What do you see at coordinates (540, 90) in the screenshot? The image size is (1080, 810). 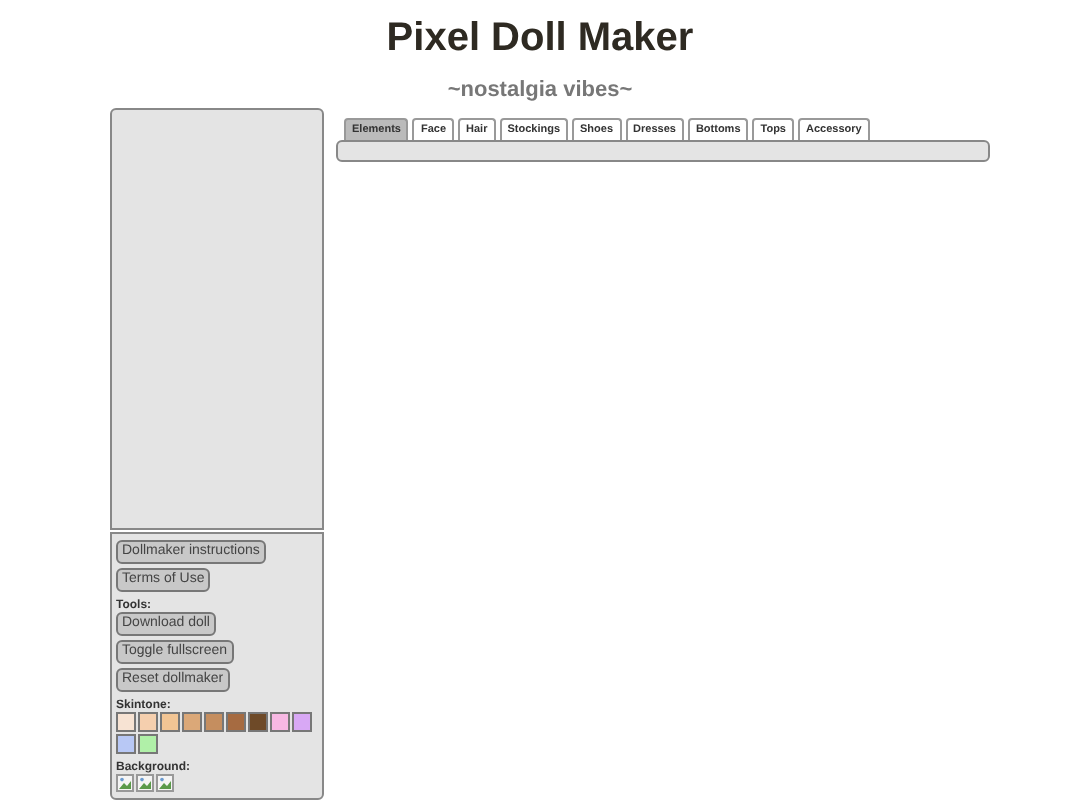 I see `page-subtitle: ~nostalgia vibes~` at bounding box center [540, 90].